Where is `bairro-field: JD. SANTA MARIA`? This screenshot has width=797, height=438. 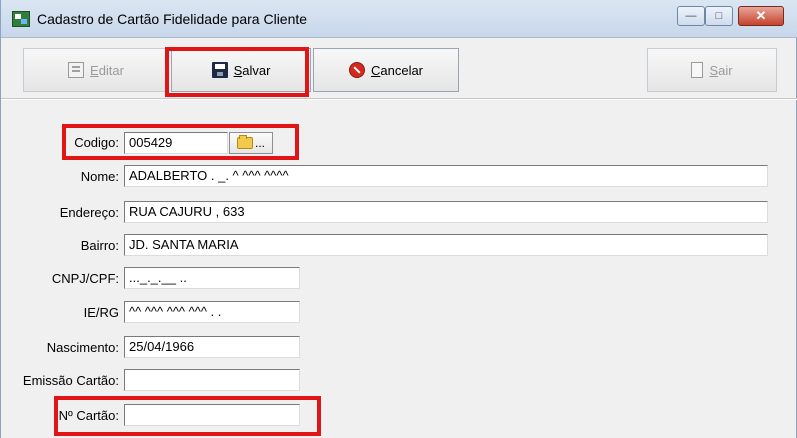
bairro-field: JD. SANTA MARIA is located at coordinates (446, 245).